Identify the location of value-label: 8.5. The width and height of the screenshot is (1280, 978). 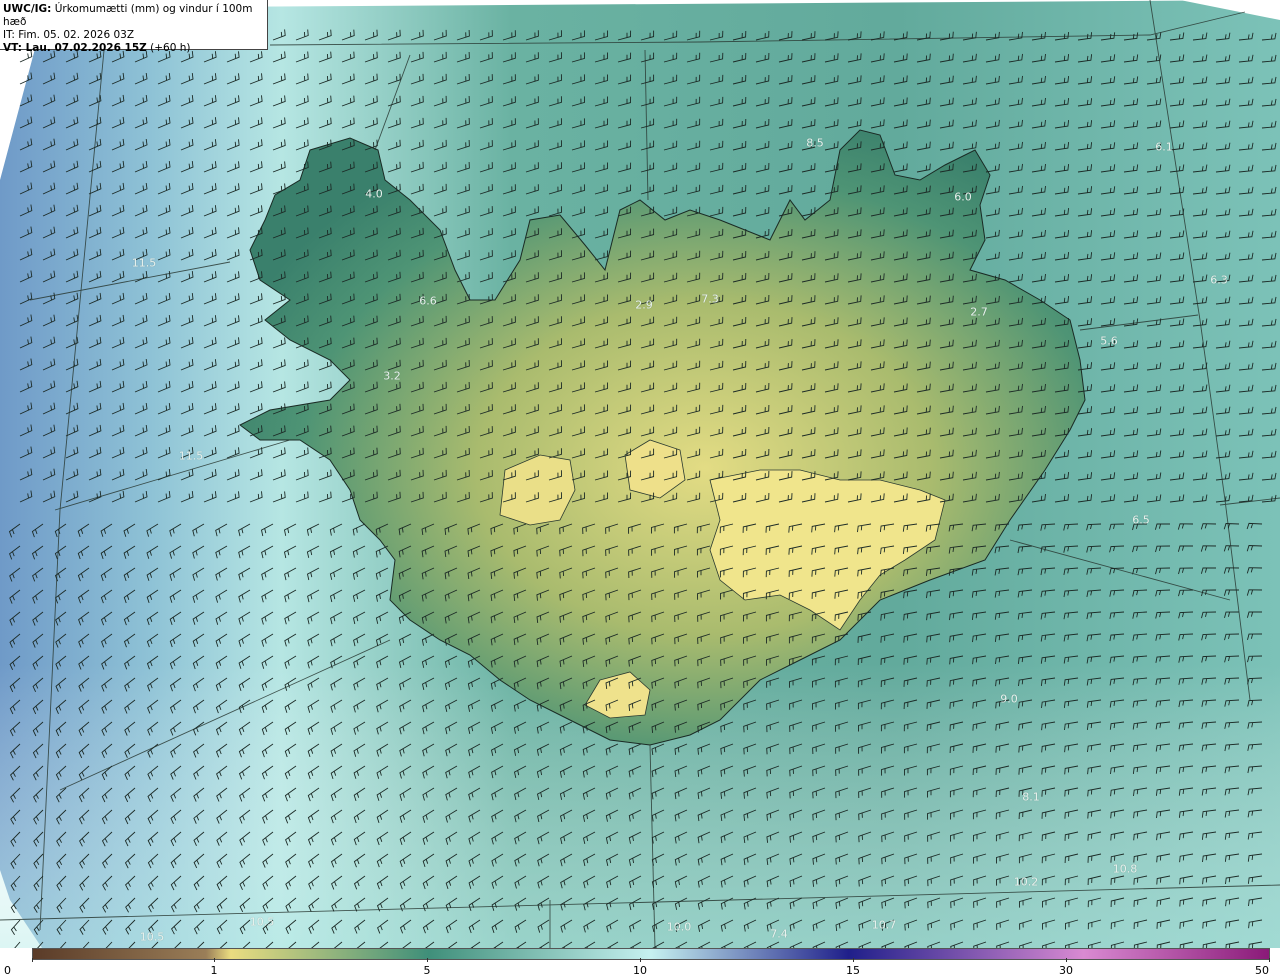
(815, 143).